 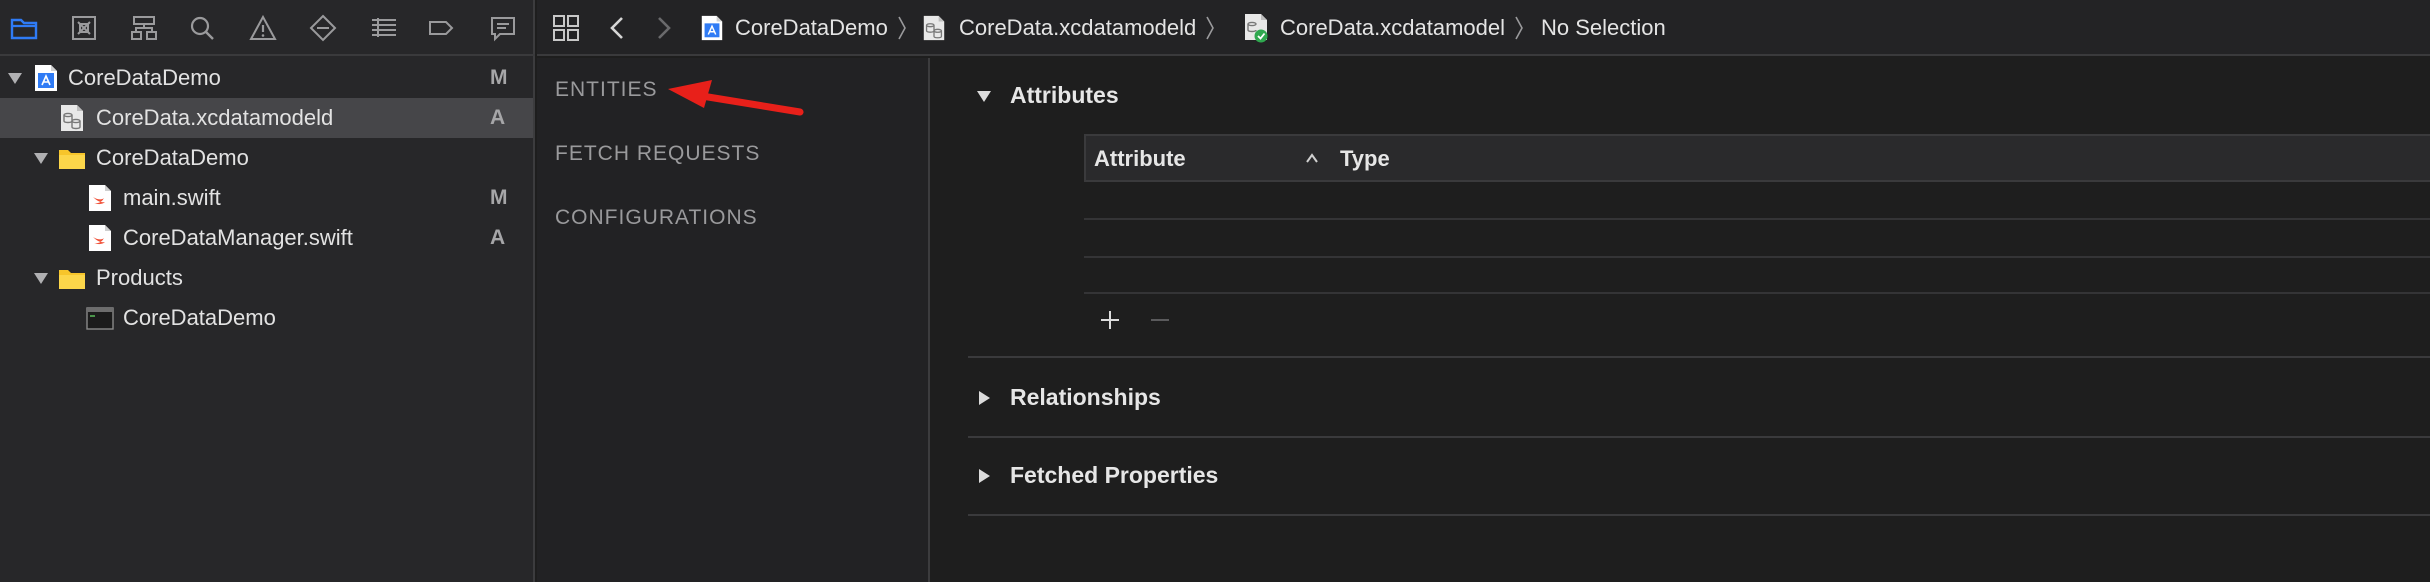 I want to click on tree-row-coredatamanager-swift: CoreDataManager.swift A, so click(x=266, y=238).